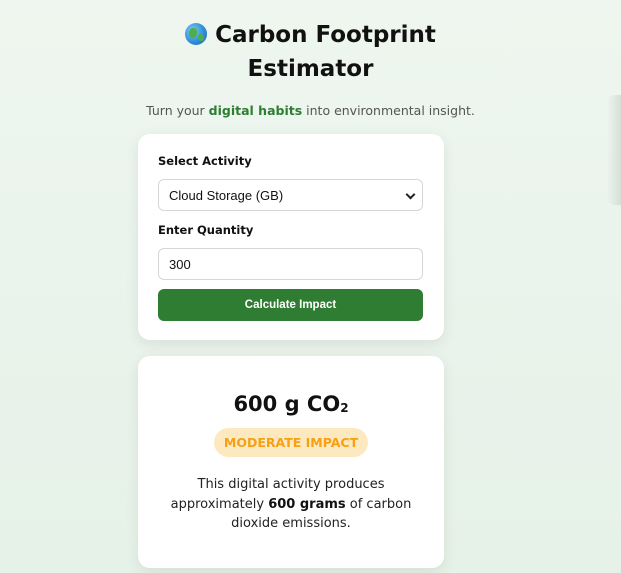  Describe the element at coordinates (325, 52) in the screenshot. I see `page-title-text: Carbon Footprint Estimator` at that location.